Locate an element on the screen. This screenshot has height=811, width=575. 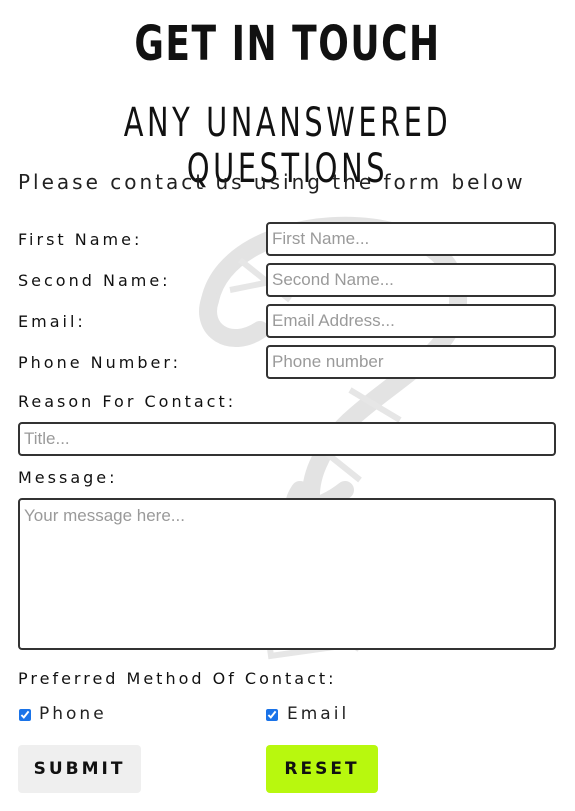
email-checkbox is located at coordinates (272, 715).